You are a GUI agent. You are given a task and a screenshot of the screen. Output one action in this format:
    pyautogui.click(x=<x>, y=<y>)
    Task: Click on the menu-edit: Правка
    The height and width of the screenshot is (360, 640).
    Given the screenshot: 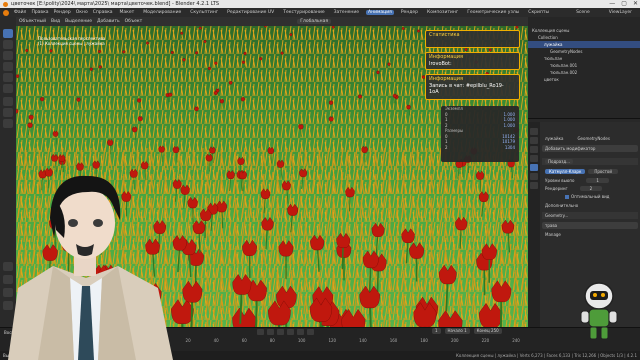 What is the action you would take?
    pyautogui.click(x=39, y=12)
    